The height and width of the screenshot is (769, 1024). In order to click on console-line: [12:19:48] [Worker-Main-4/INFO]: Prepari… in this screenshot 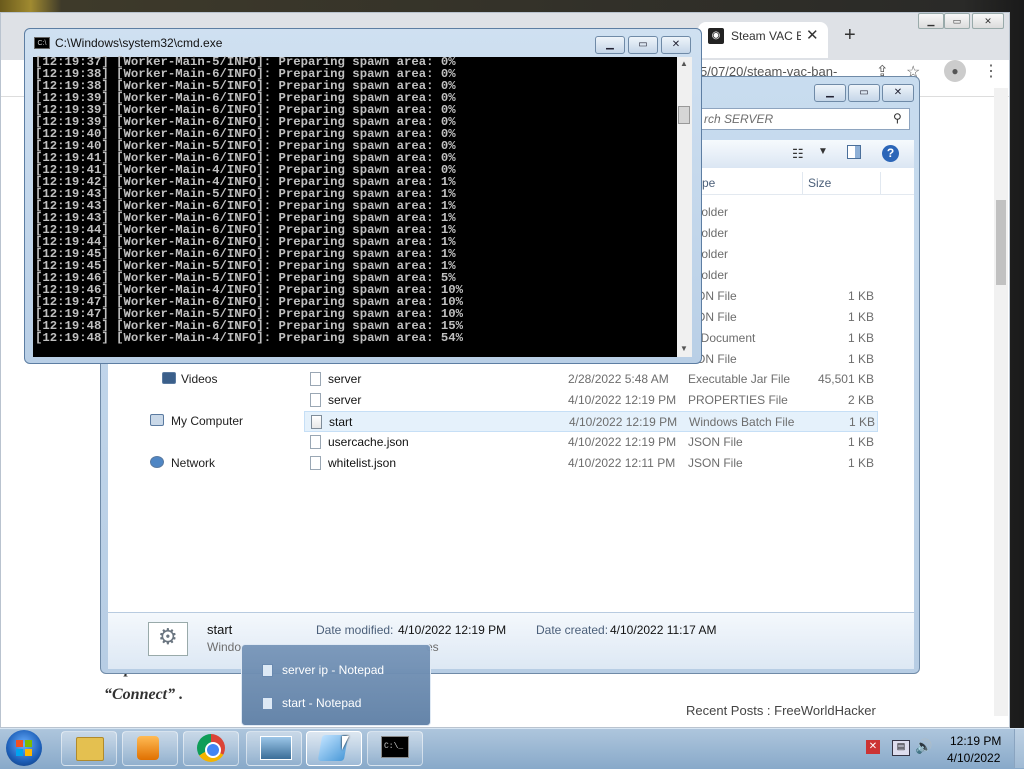, I will do `click(249, 338)`.